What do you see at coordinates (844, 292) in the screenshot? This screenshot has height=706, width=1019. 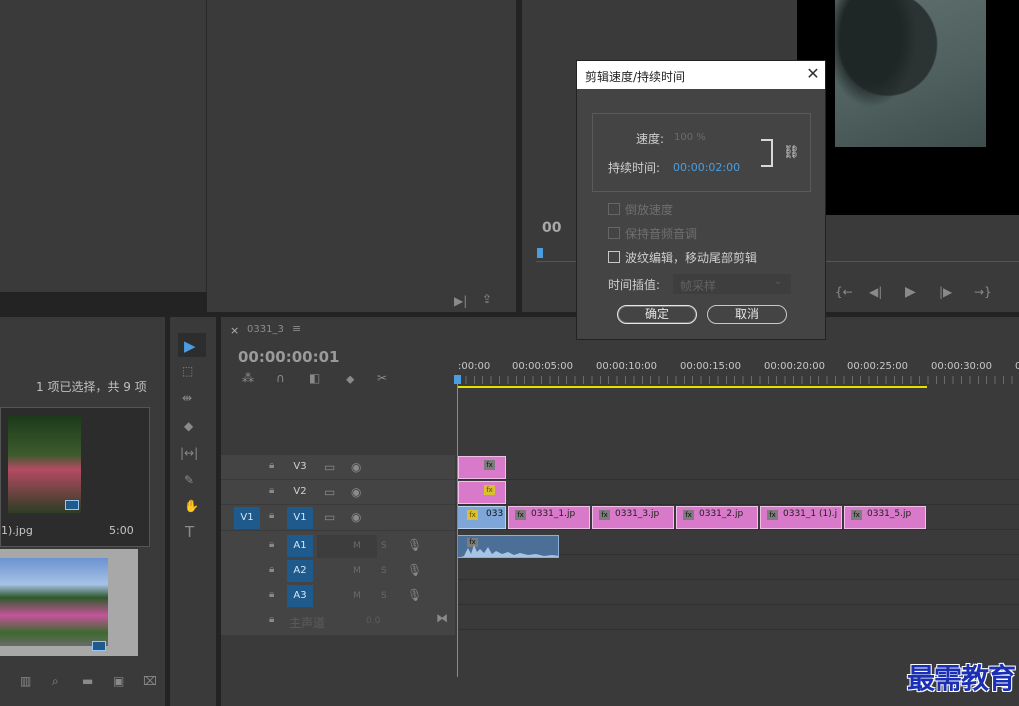 I see `mark-in-icon: {←` at bounding box center [844, 292].